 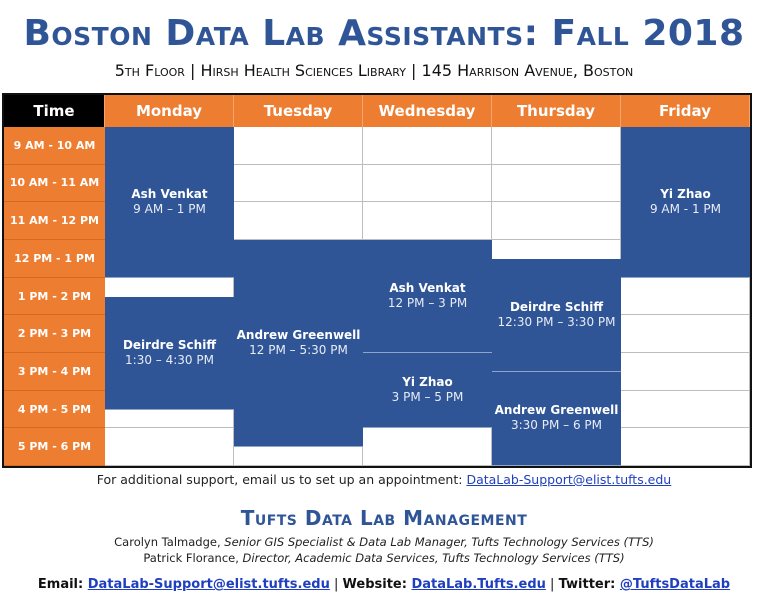 I want to click on day-header-monday: Monday, so click(x=169, y=111).